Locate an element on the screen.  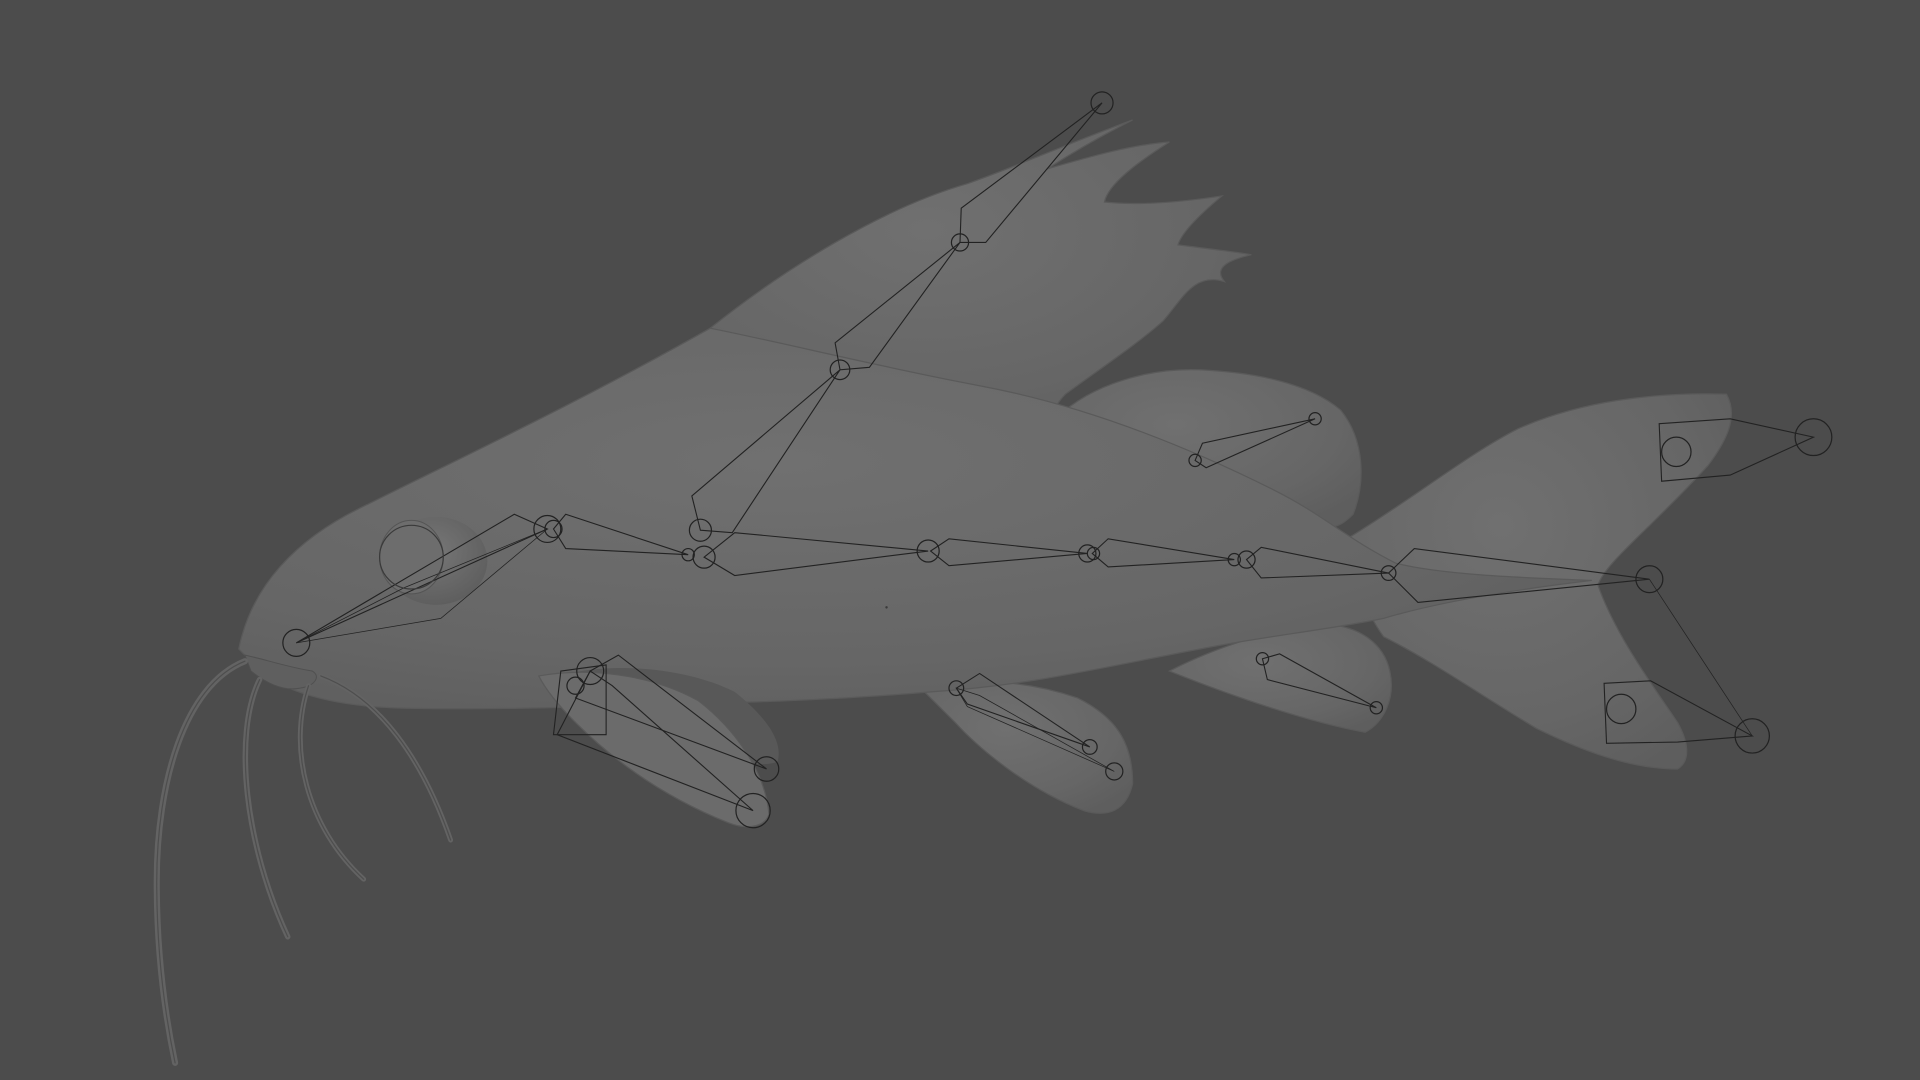
barbel-1-edge is located at coordinates (201, 862).